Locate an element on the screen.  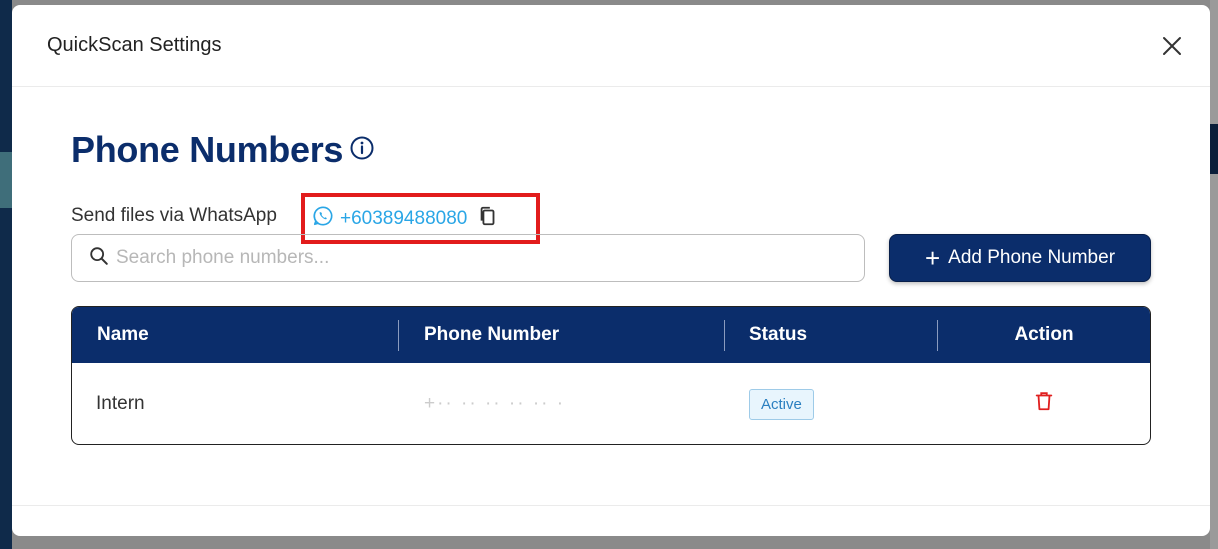
page-title: Phone Numbers is located at coordinates (207, 149).